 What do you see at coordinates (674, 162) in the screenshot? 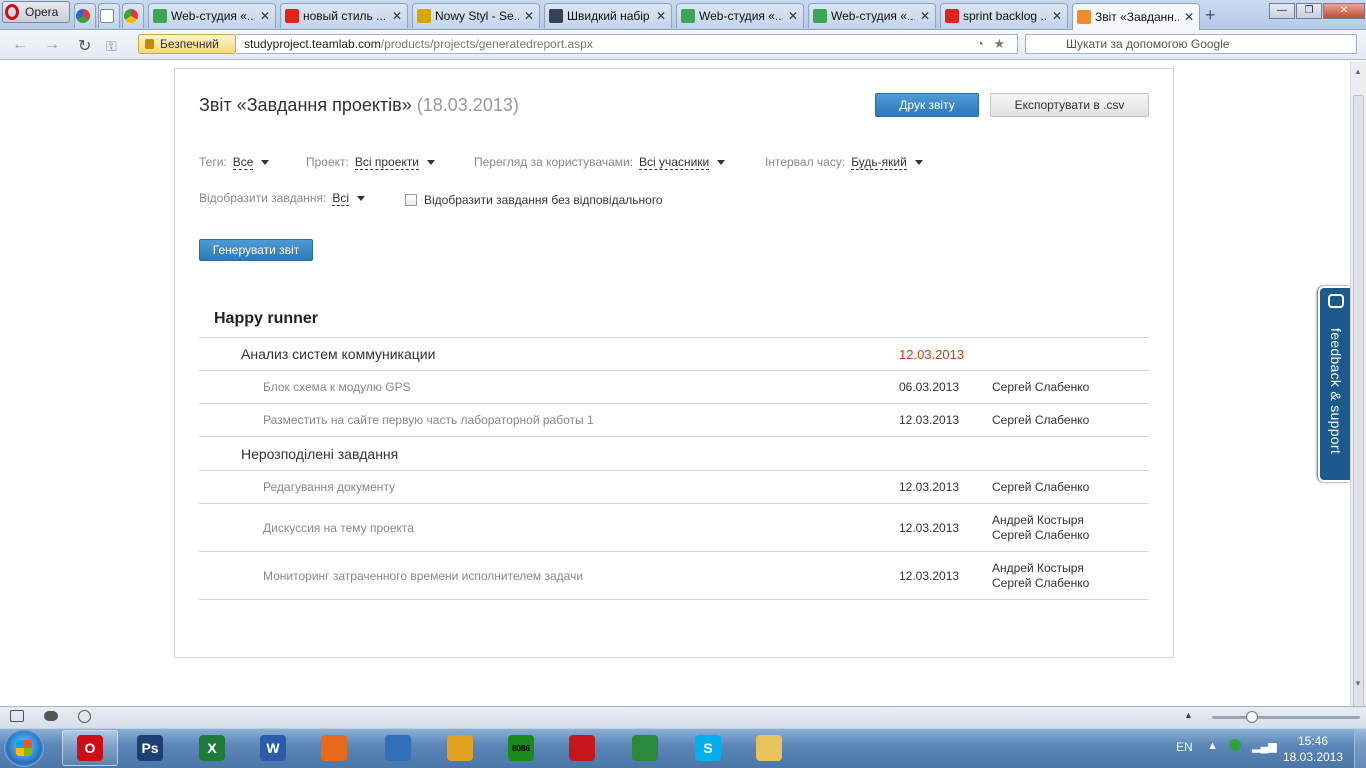
I see `filter-users-value: Всі учасники` at bounding box center [674, 162].